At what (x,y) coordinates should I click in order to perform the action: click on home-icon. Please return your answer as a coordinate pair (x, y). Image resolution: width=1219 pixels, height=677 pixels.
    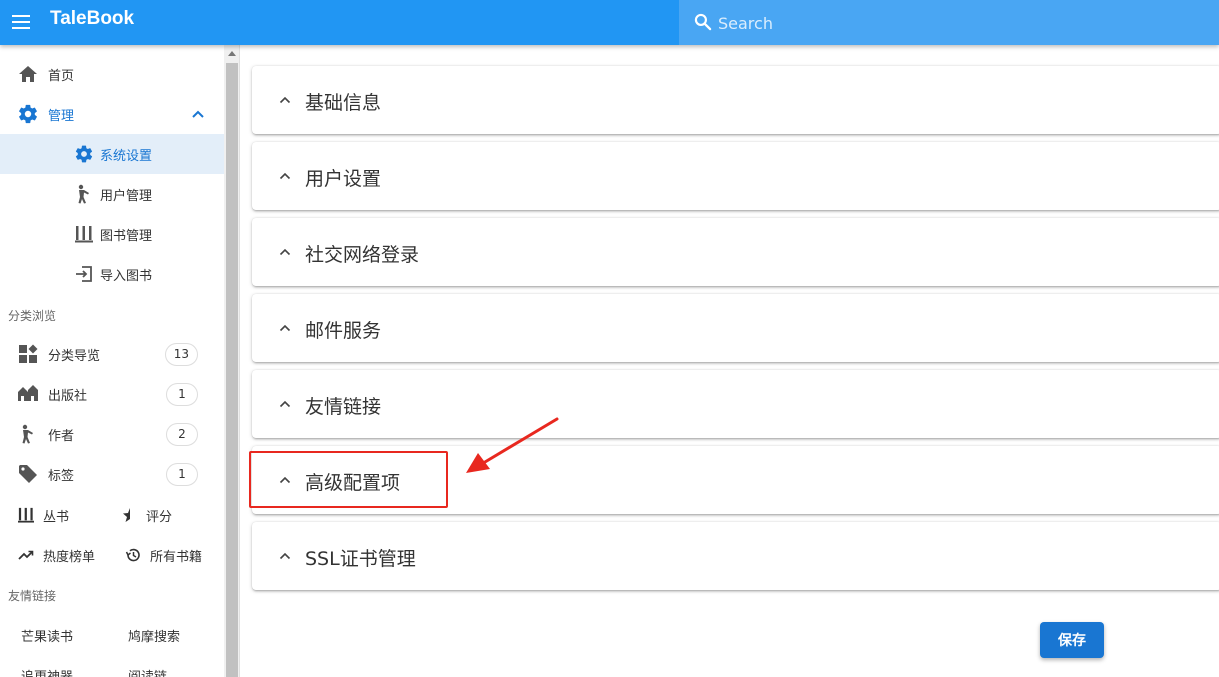
    Looking at the image, I should click on (28, 74).